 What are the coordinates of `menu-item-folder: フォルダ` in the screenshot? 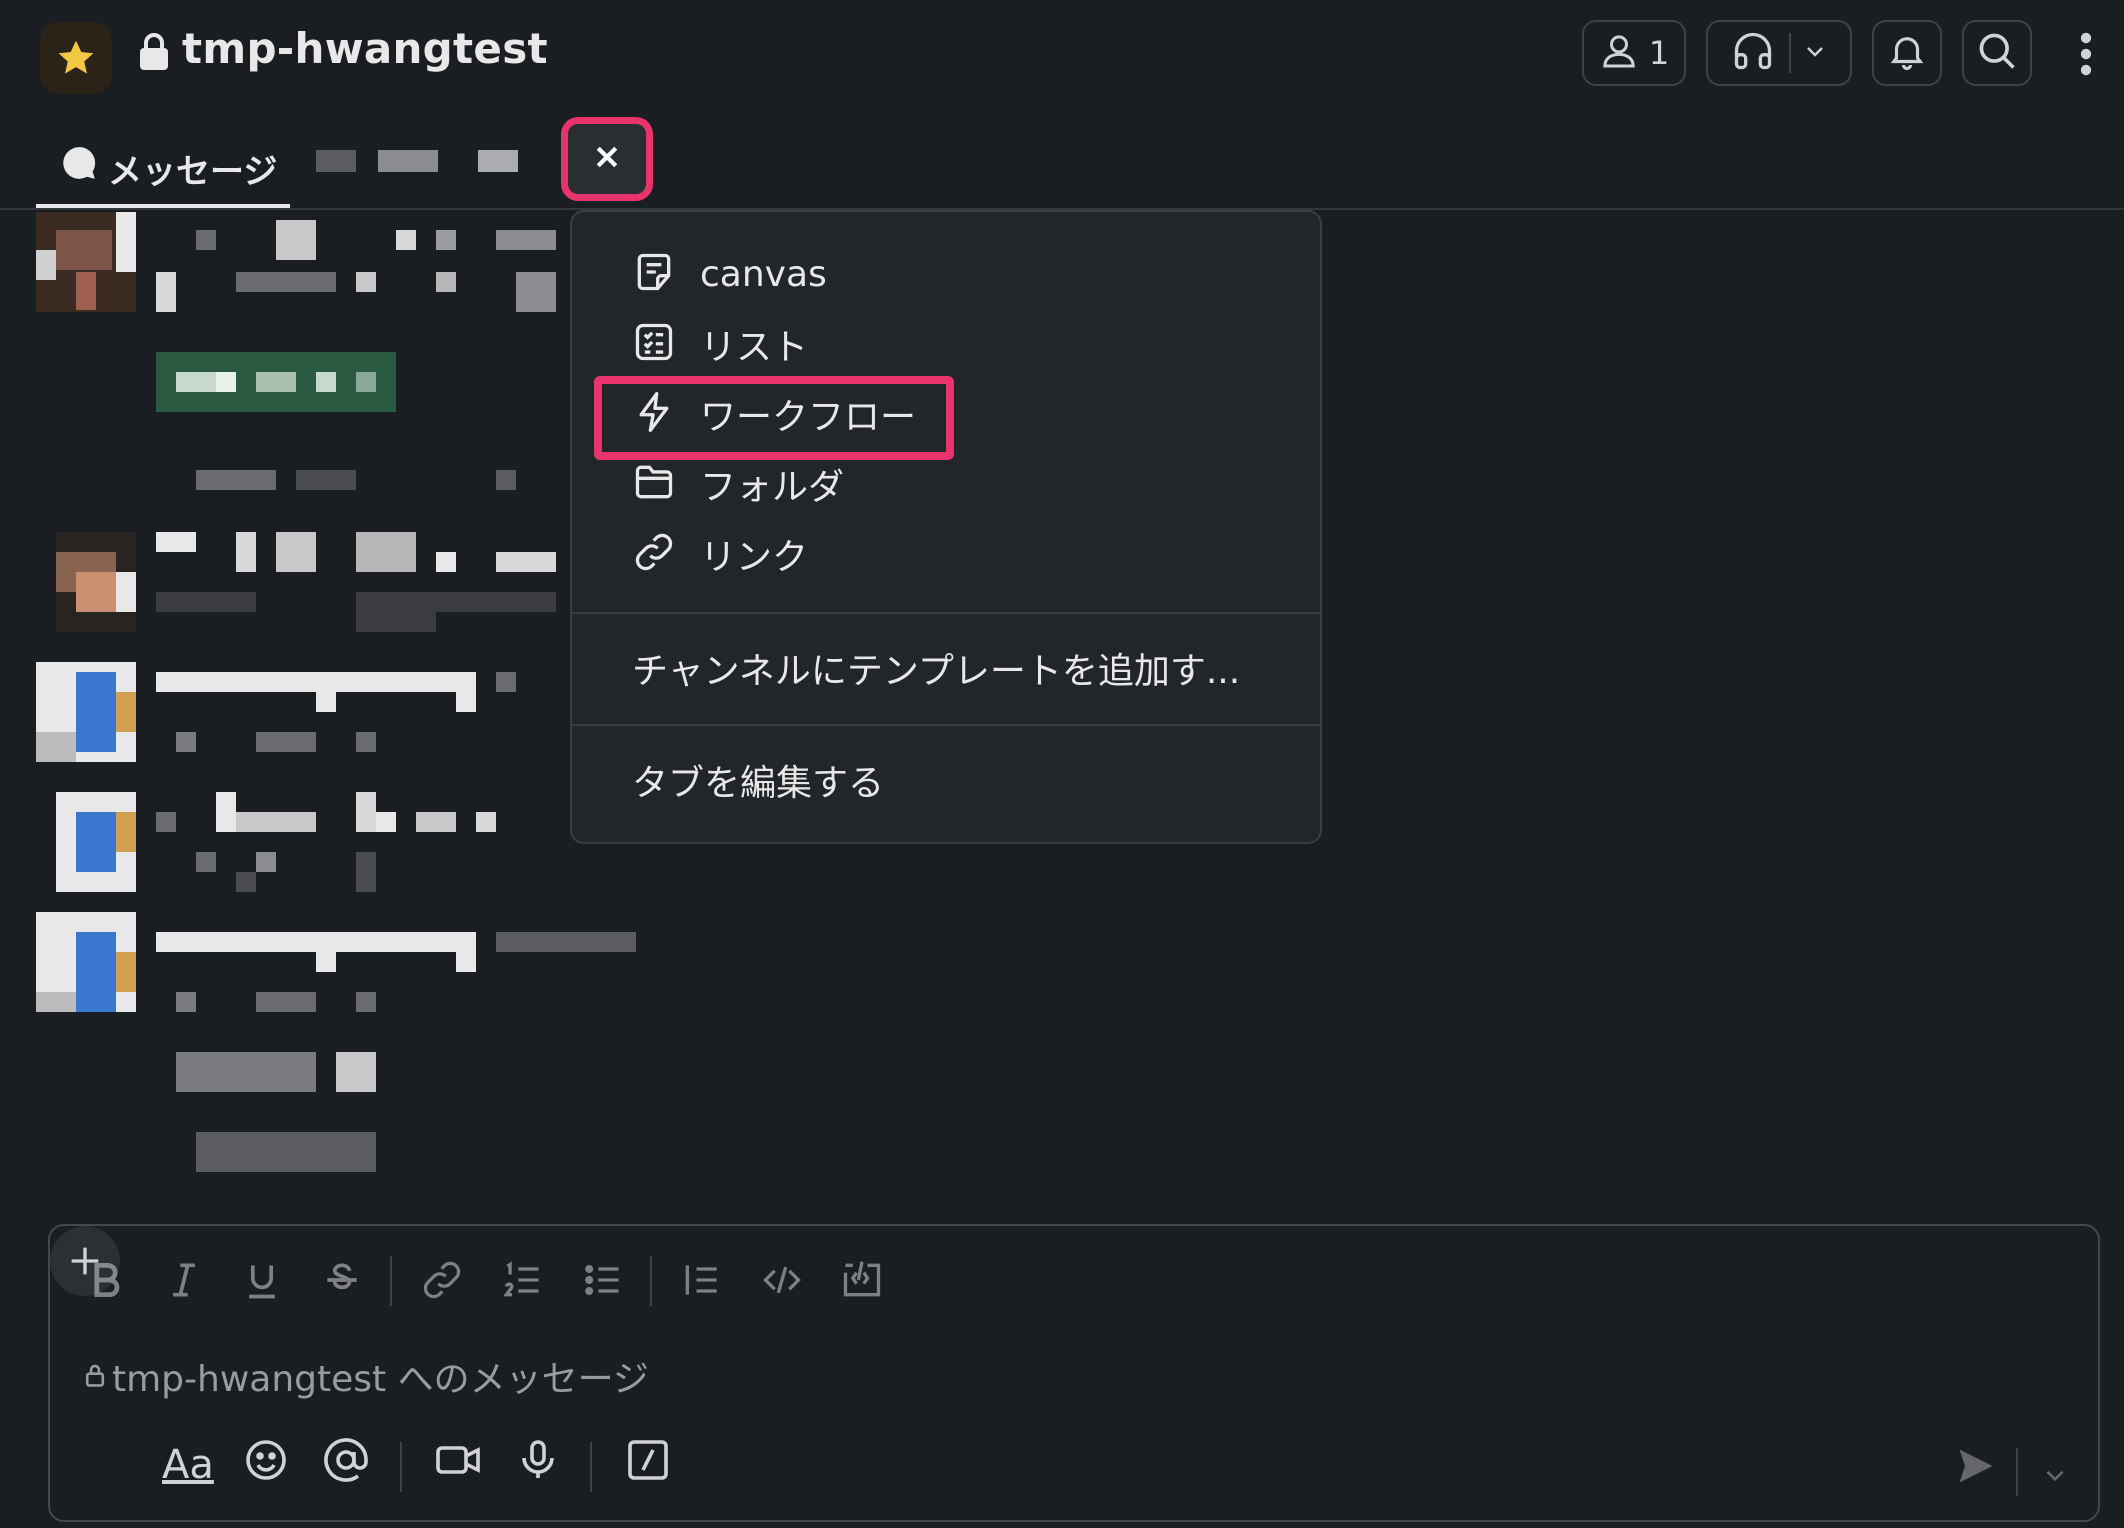 It's located at (738, 484).